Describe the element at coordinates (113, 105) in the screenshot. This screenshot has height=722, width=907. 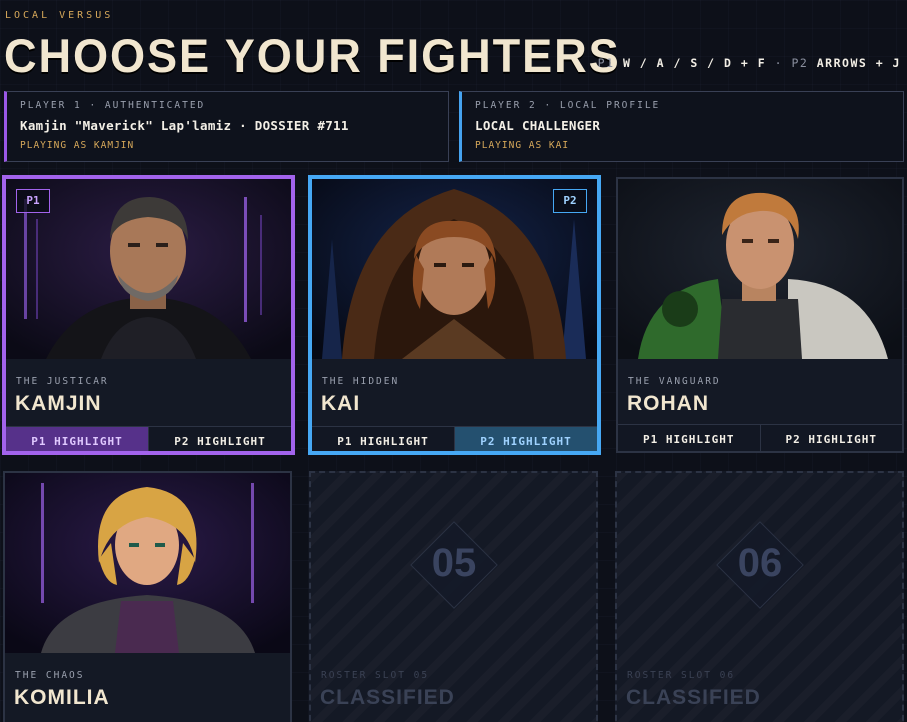
I see `player-1-label: PLAYER 1 · AUTHENTICATED` at that location.